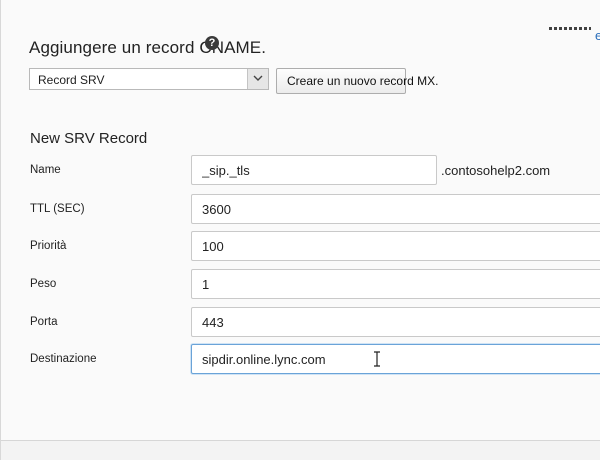 The width and height of the screenshot is (600, 460). Describe the element at coordinates (395, 359) in the screenshot. I see `target-input` at that location.